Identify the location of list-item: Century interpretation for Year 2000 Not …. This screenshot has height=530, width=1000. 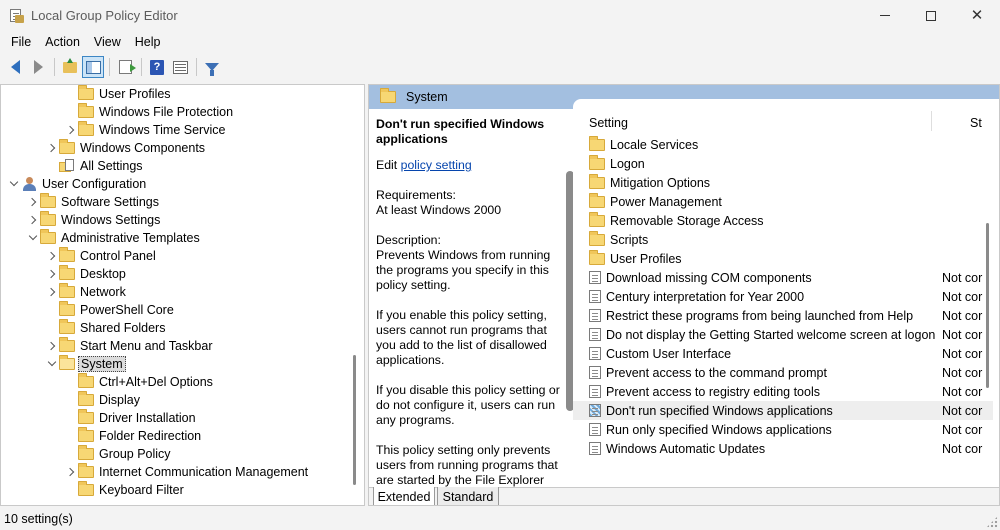
(783, 296).